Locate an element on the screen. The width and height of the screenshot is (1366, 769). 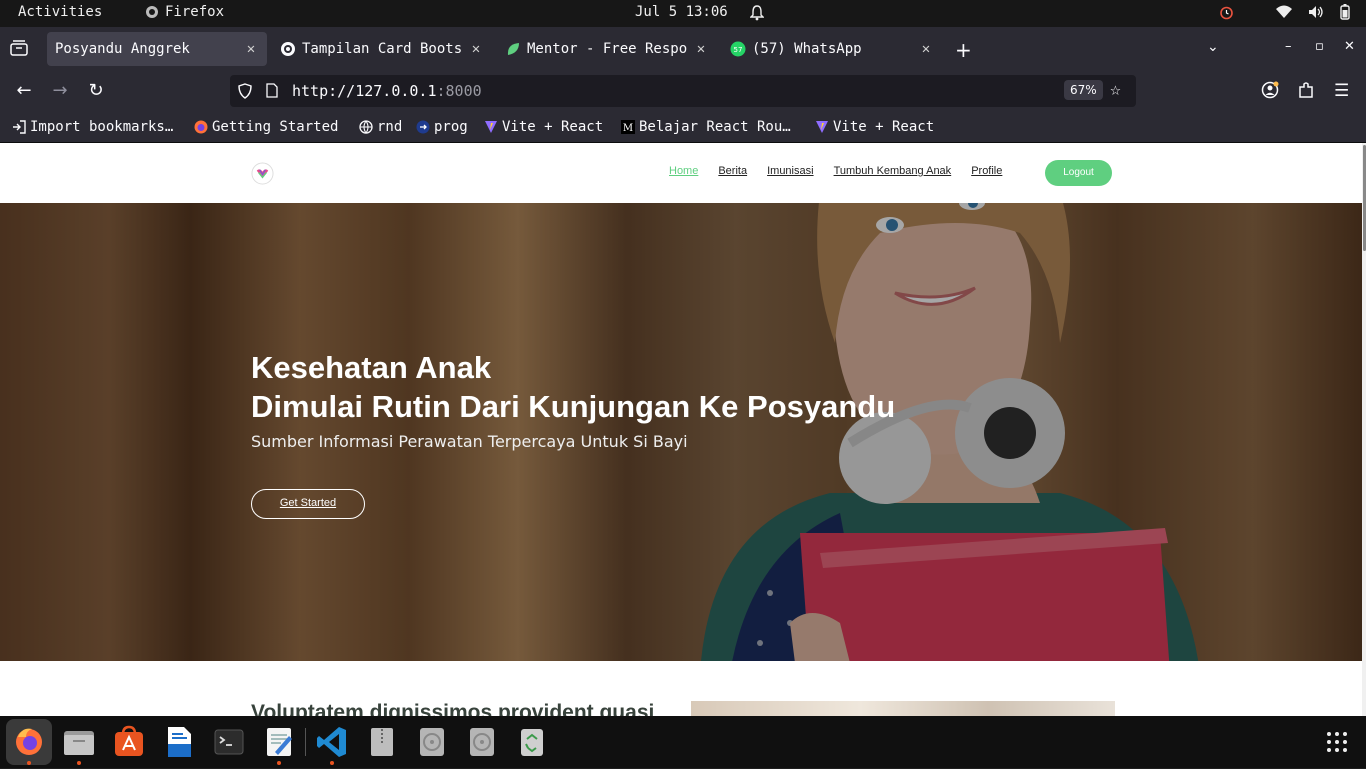
nav-tumbuh-kembang: Tumbuh Kembang Anak is located at coordinates (893, 171).